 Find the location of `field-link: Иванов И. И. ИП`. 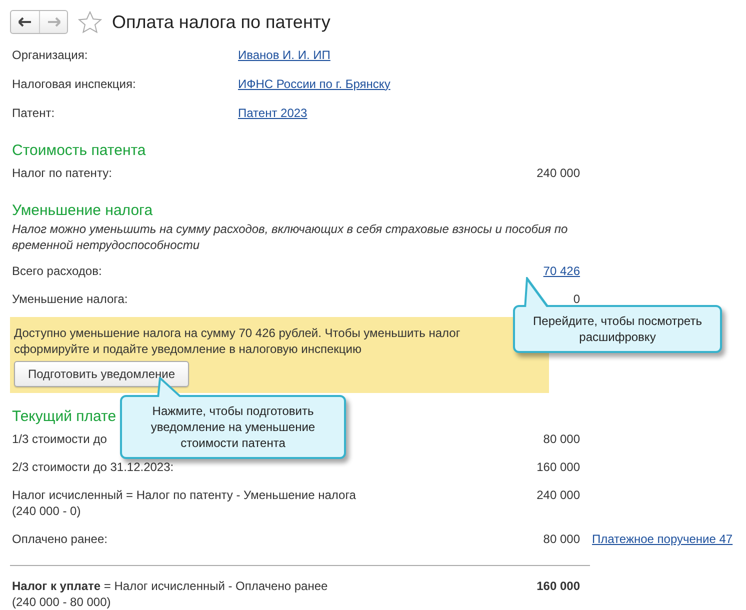

field-link: Иванов И. И. ИП is located at coordinates (284, 55).